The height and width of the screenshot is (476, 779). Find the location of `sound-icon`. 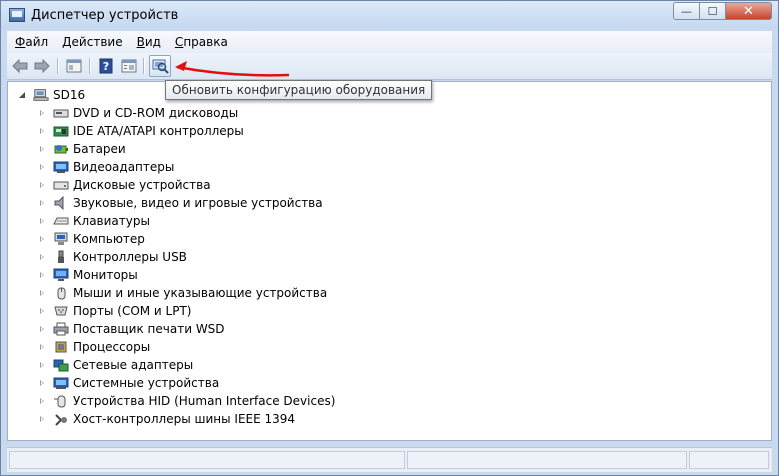

sound-icon is located at coordinates (59, 203).